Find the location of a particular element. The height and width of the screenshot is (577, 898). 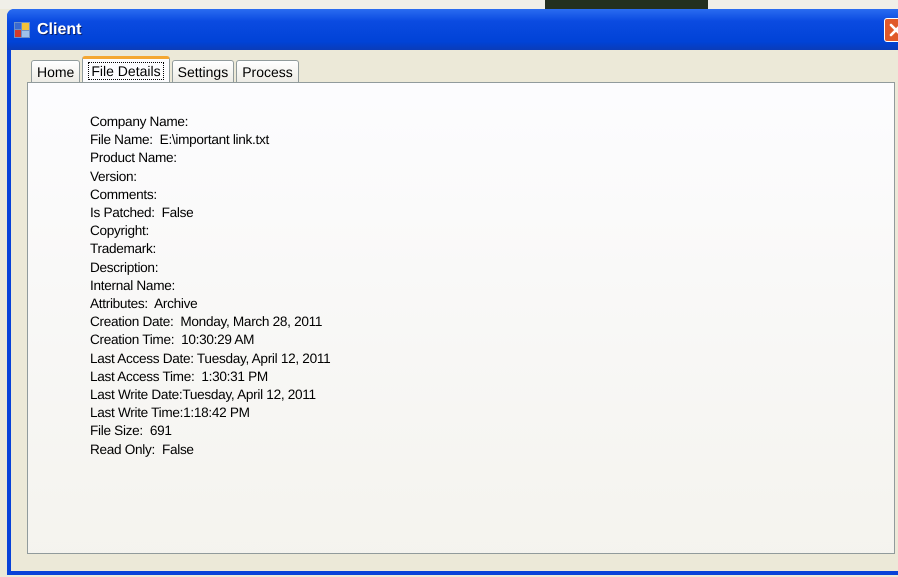

detail-line: Copyright: is located at coordinates (120, 231).